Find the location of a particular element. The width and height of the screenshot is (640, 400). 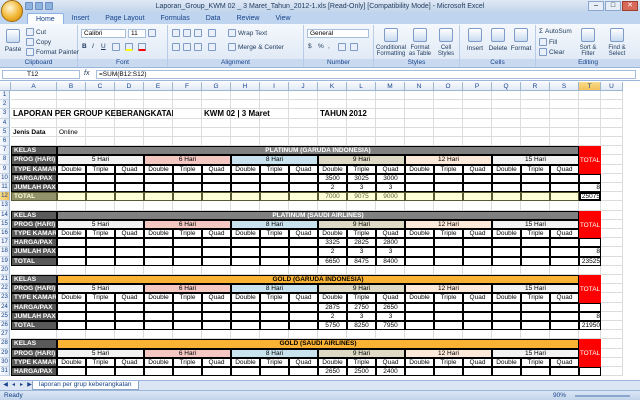

column-header: H is located at coordinates (245, 86).